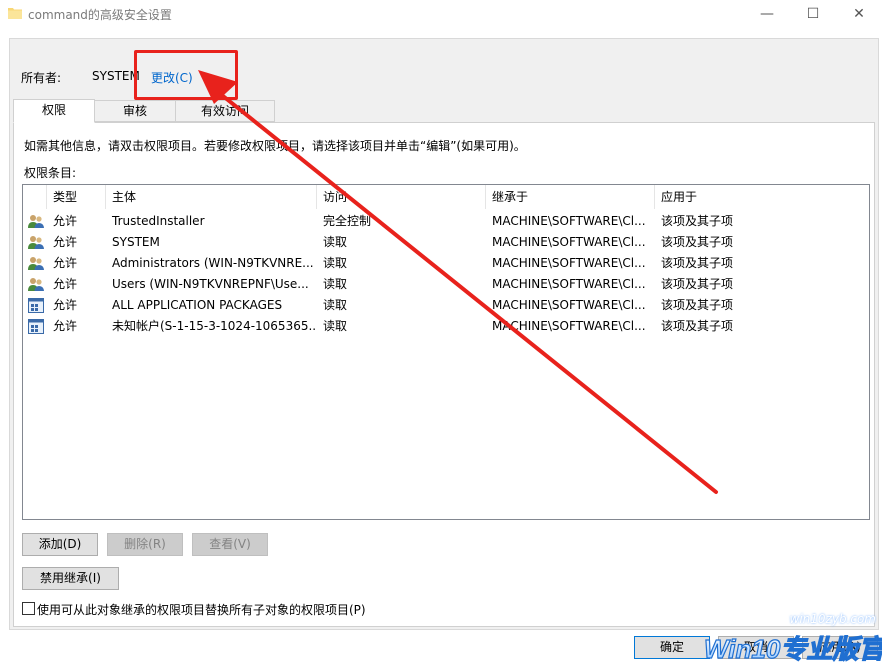 The width and height of the screenshot is (882, 665). What do you see at coordinates (197, 305) in the screenshot?
I see `cell-principal: ALL APPLICATION PACKAGES` at bounding box center [197, 305].